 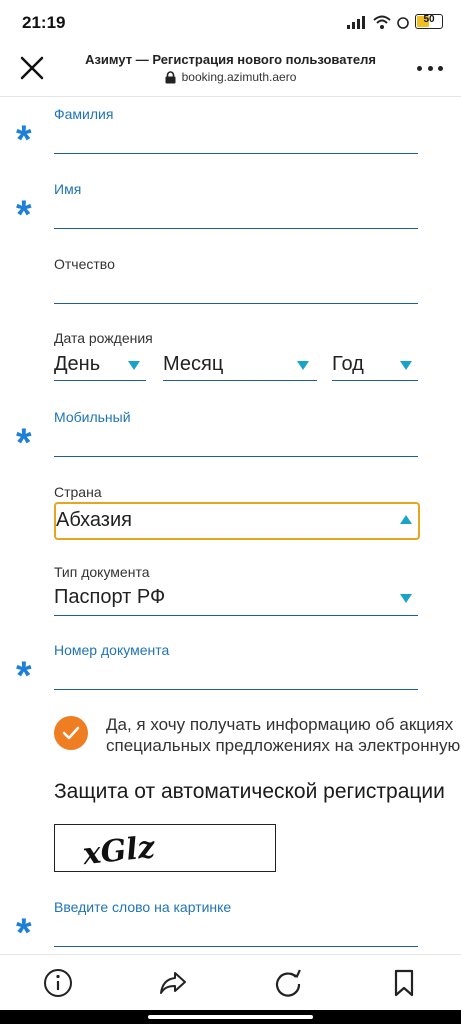 I want to click on country-select: Абхазия, so click(x=237, y=521).